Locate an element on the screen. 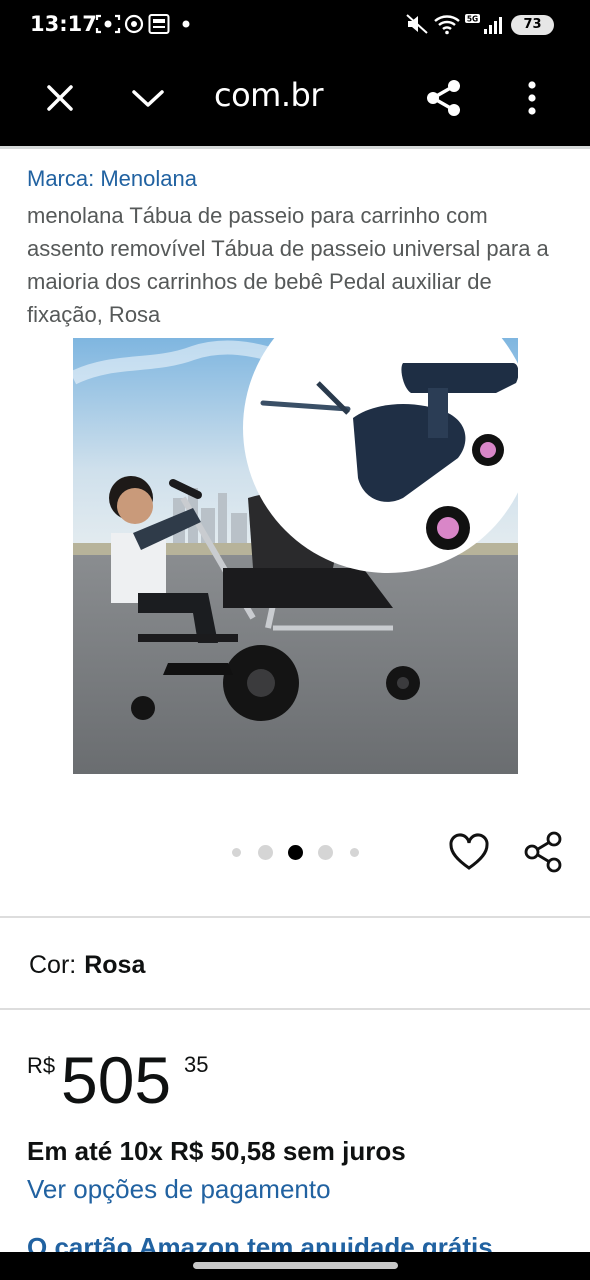 The image size is (590, 1280). heart-icon is located at coordinates (469, 853).